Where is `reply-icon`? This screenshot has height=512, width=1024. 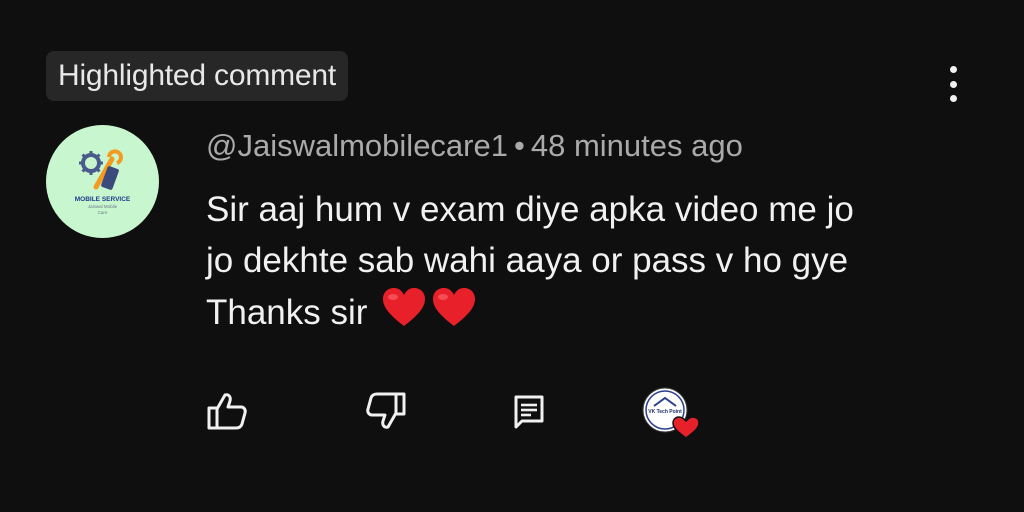
reply-icon is located at coordinates (529, 412).